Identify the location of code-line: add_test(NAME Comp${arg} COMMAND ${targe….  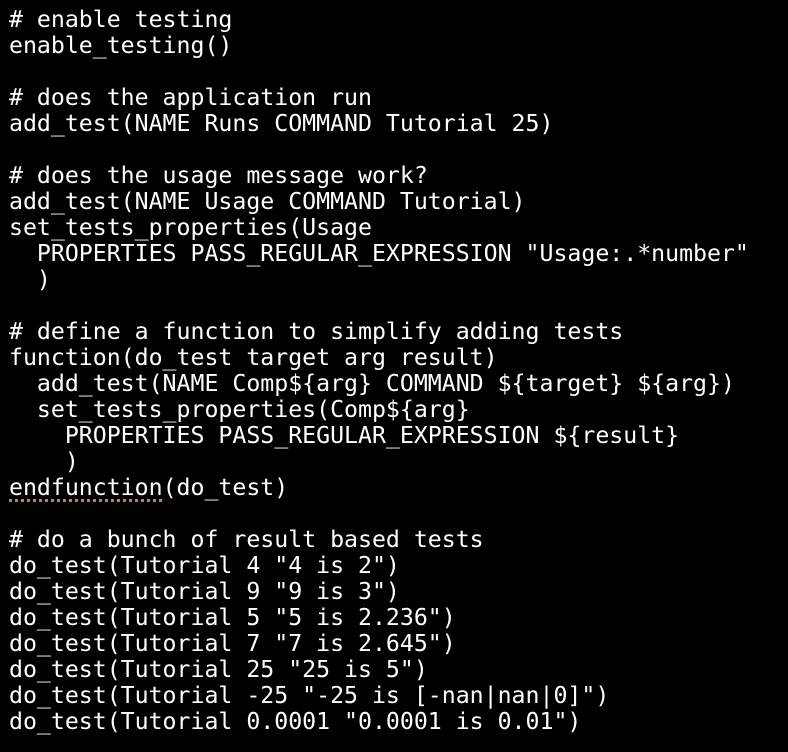
(372, 383).